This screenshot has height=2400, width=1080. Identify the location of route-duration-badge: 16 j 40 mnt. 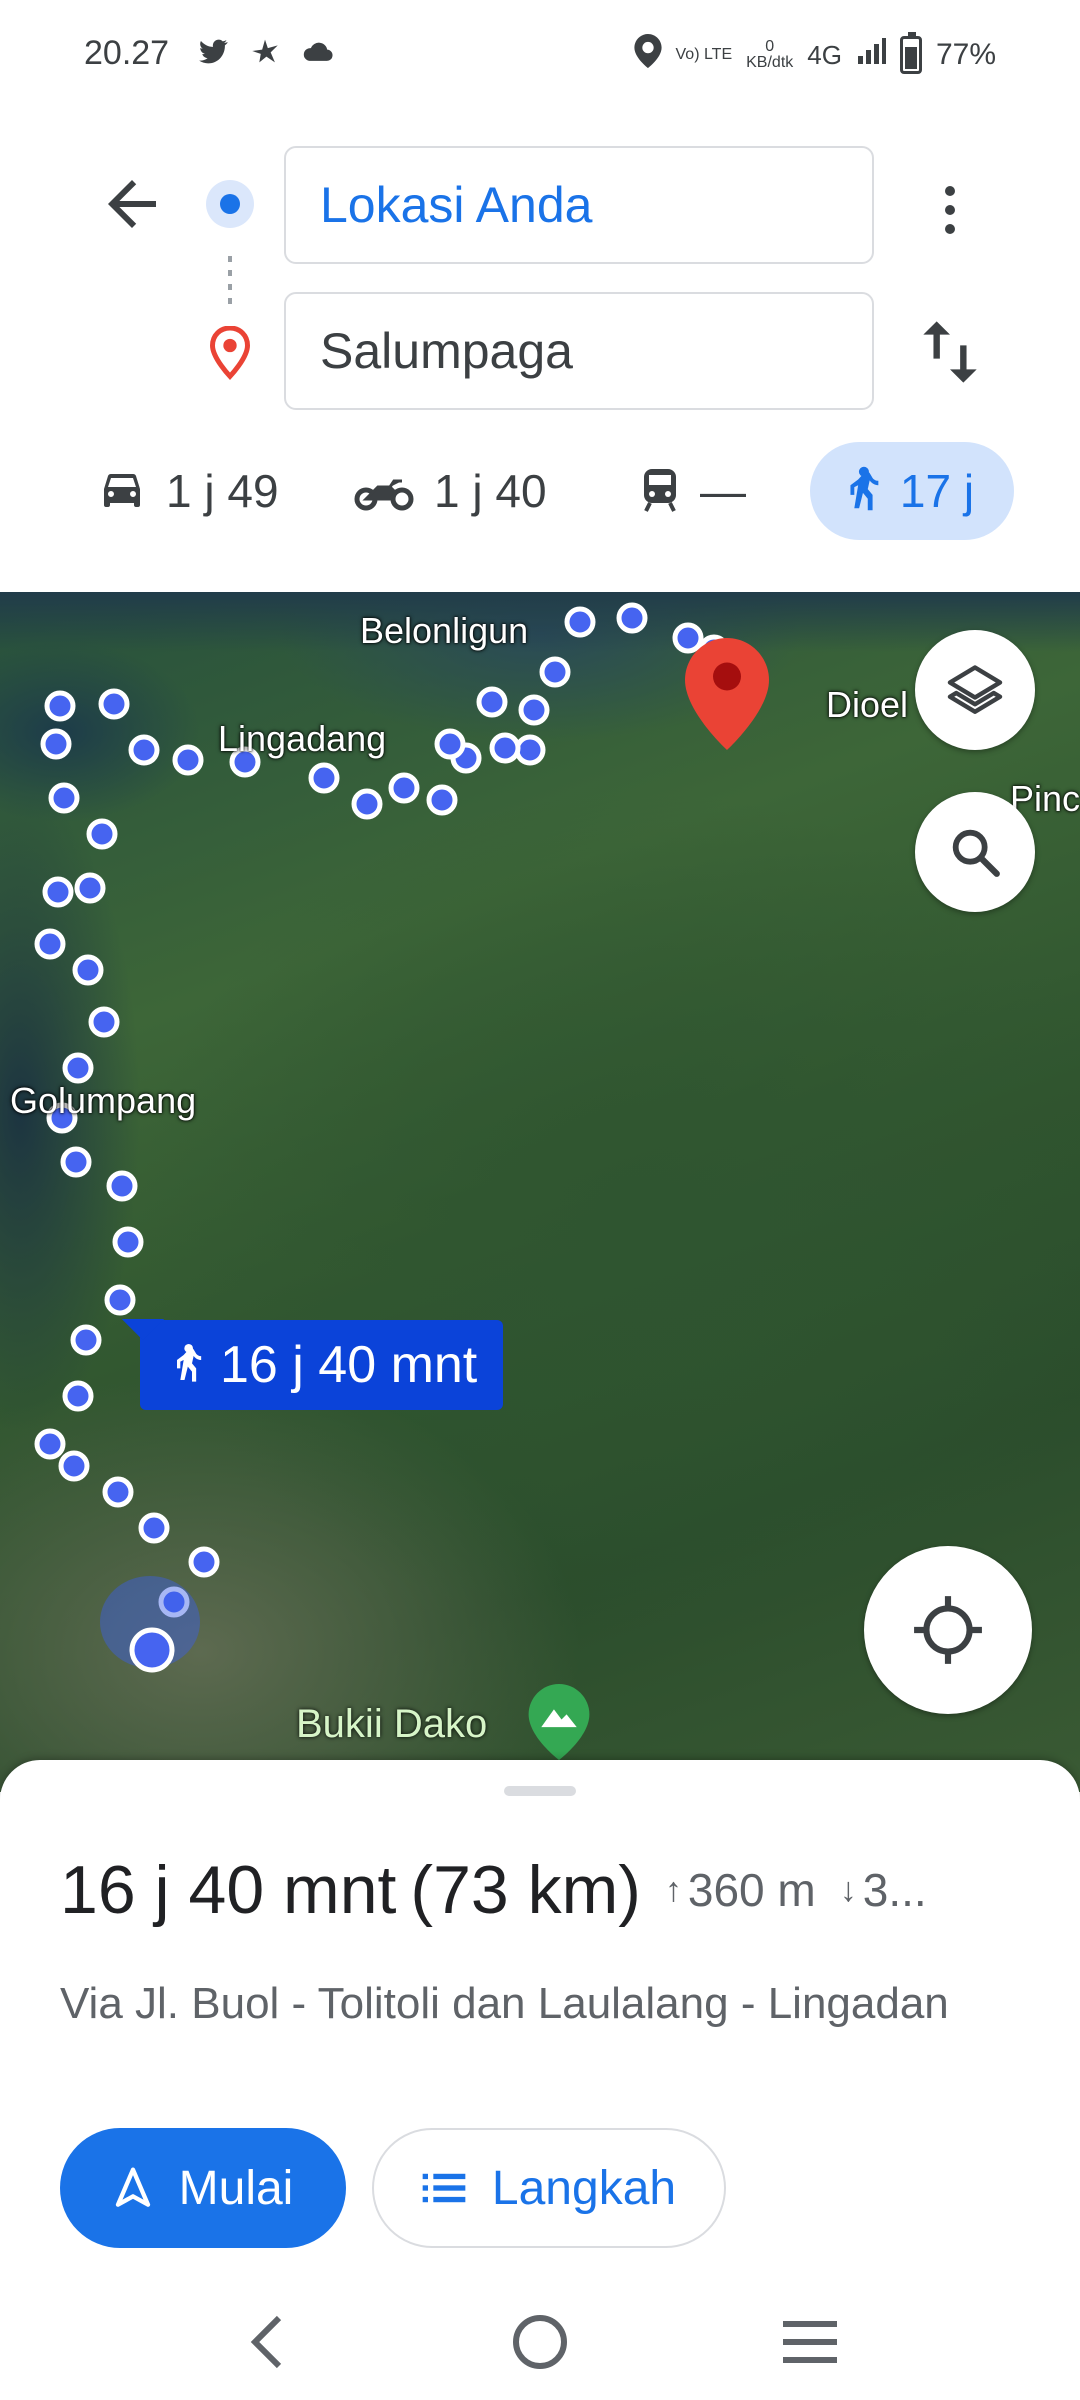
(322, 1365).